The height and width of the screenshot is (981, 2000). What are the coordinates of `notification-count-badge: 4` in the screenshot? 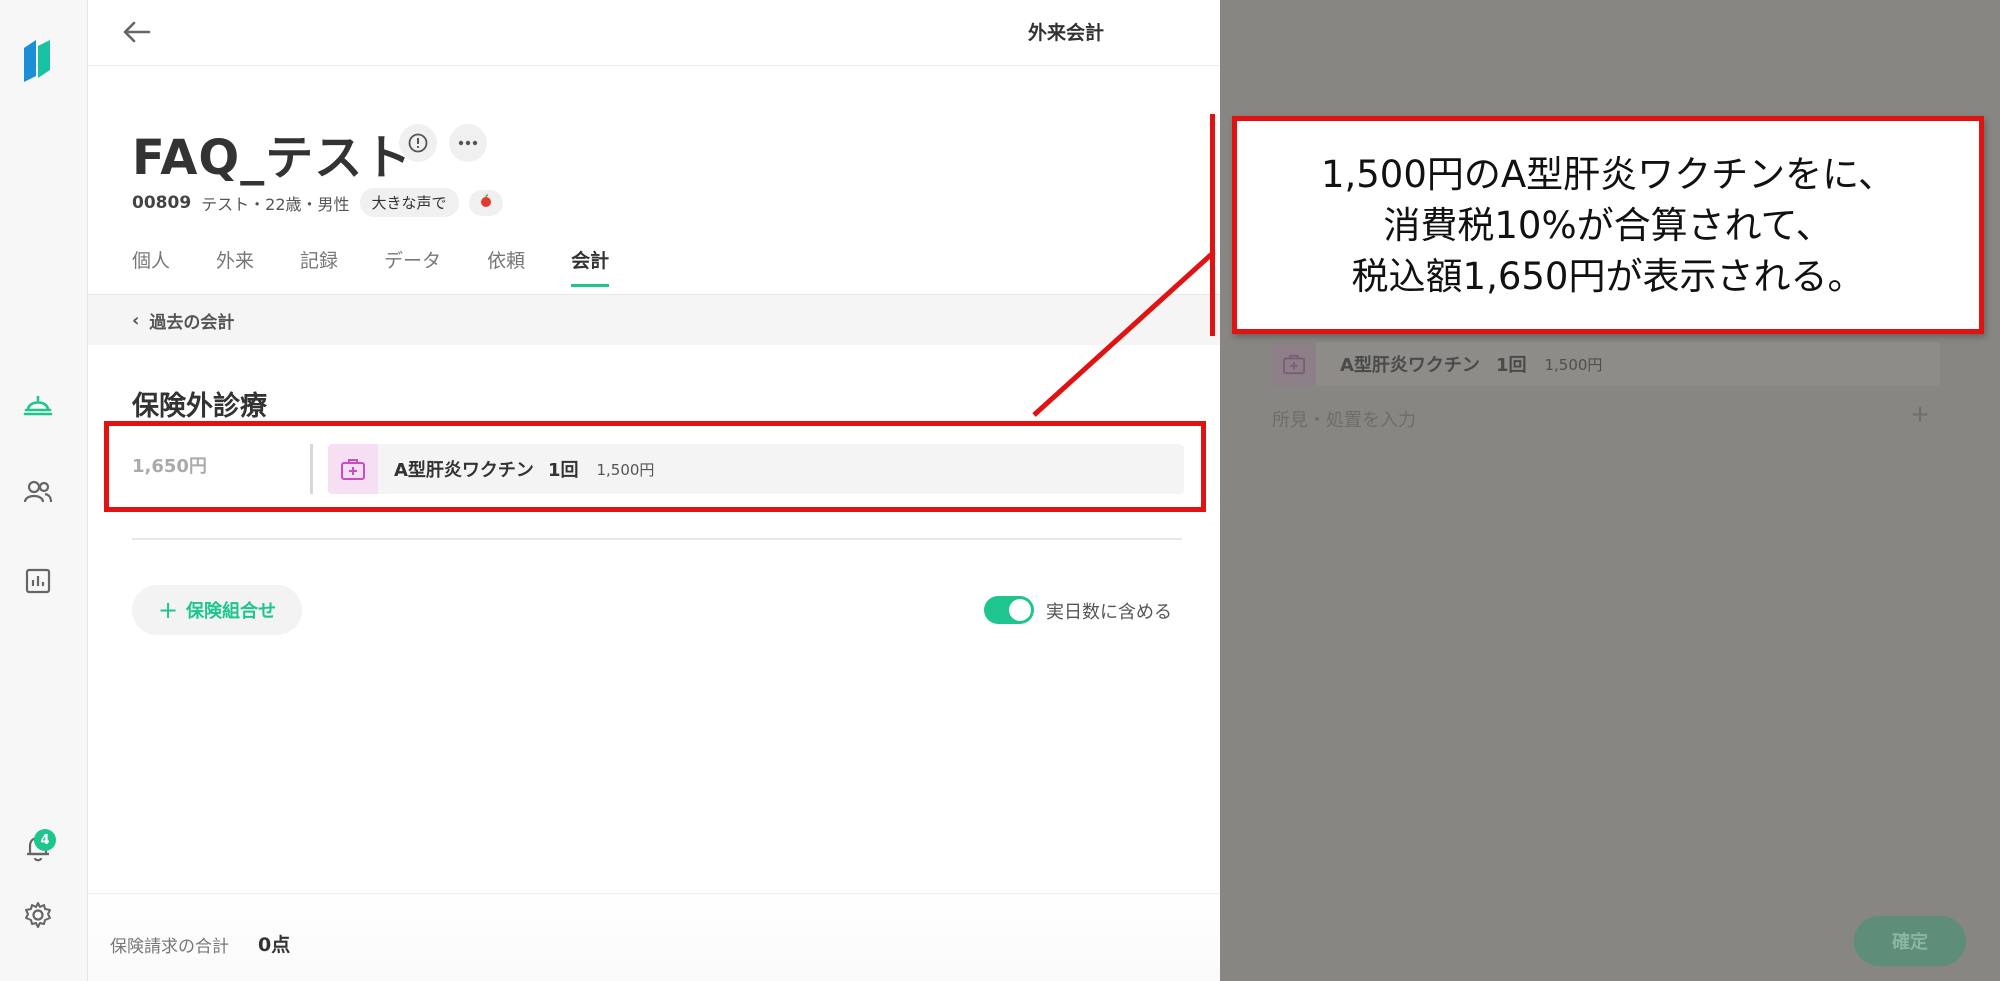 It's located at (45, 840).